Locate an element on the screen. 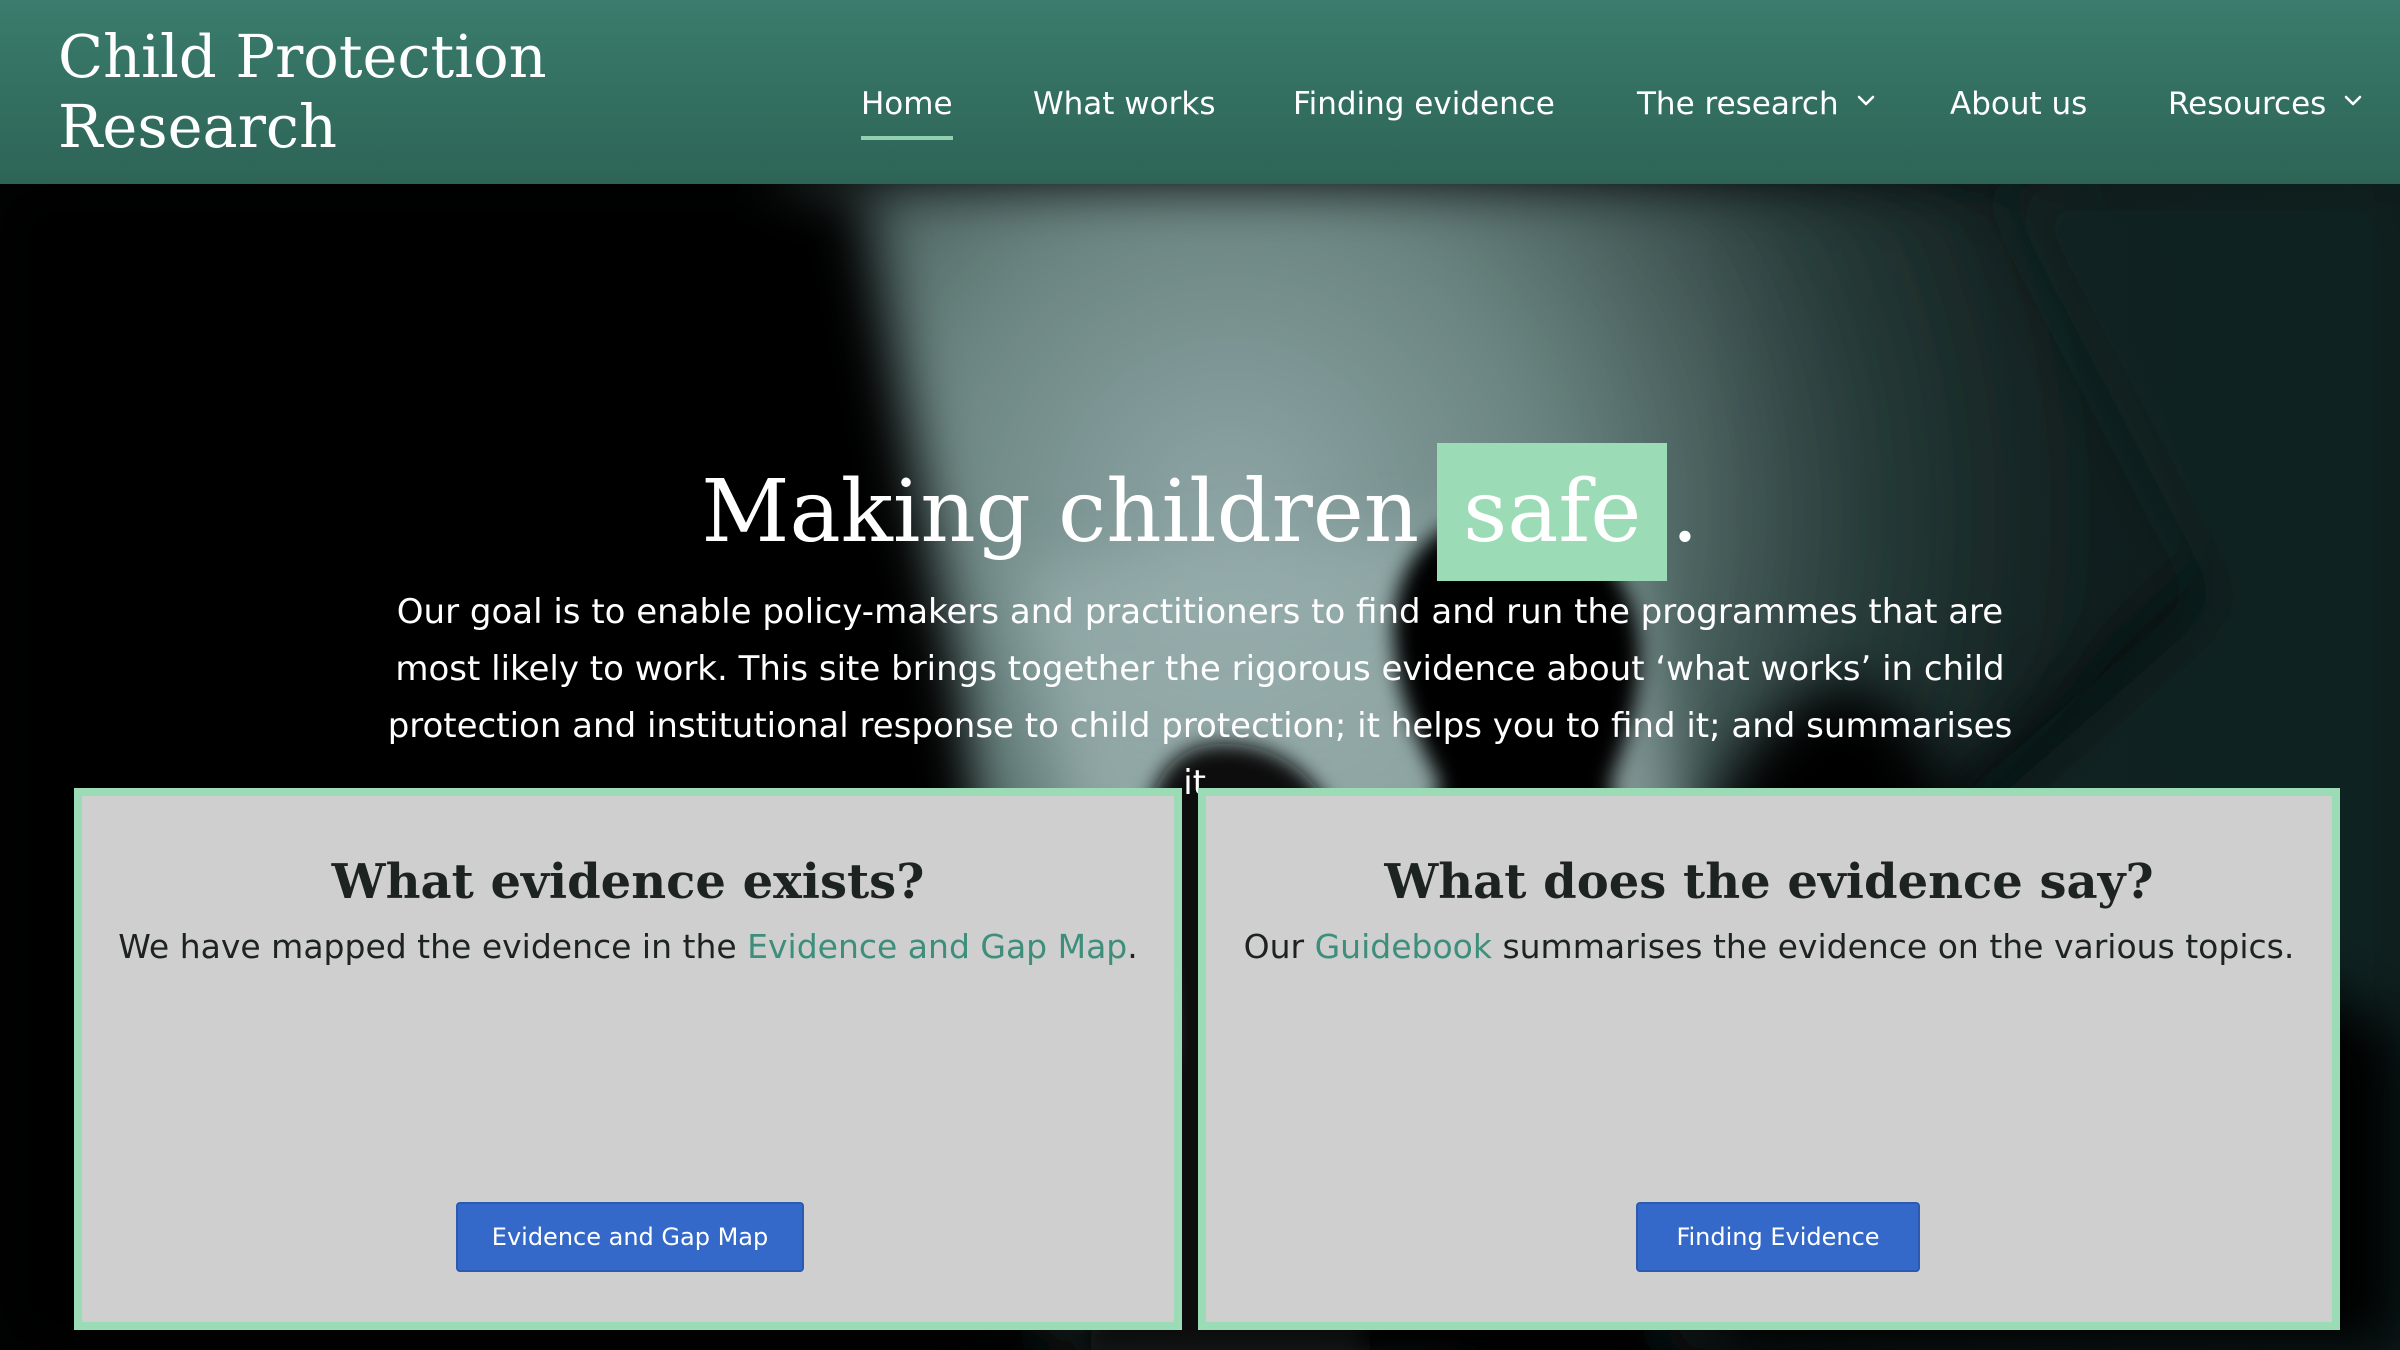 The height and width of the screenshot is (1350, 2400). nav-finding-evidence-label: Finding evidence is located at coordinates (1424, 104).